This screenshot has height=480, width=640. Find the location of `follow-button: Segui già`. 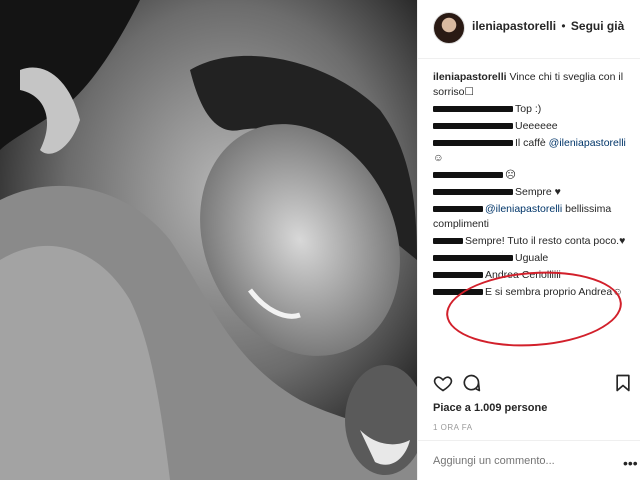

follow-button: Segui già is located at coordinates (597, 26).